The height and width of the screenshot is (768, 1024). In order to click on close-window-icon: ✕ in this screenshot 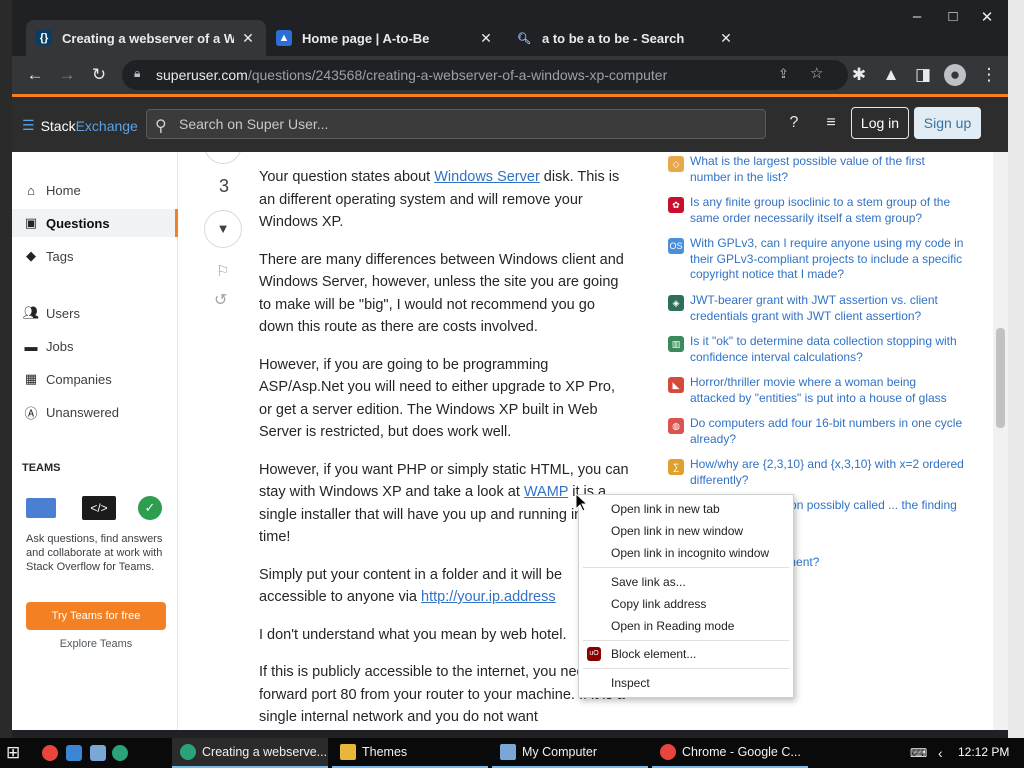, I will do `click(987, 17)`.